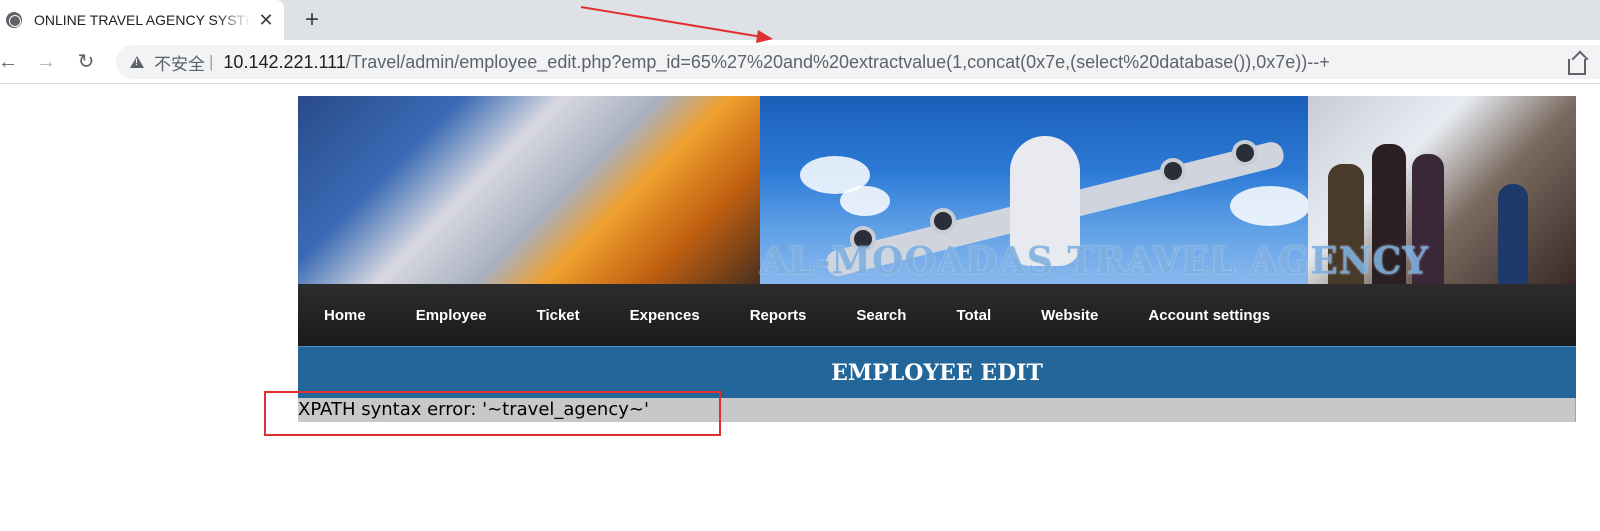  I want to click on warning-icon, so click(137, 62).